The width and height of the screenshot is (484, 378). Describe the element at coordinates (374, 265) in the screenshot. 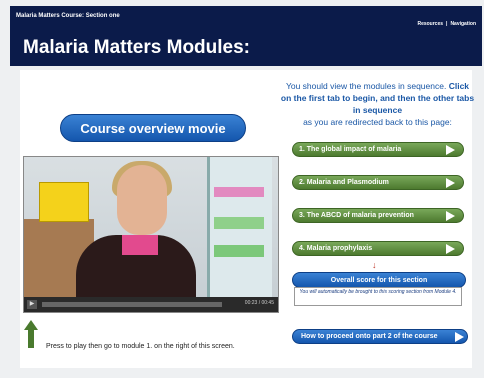

I see `down-arrow-icon: ↓` at that location.